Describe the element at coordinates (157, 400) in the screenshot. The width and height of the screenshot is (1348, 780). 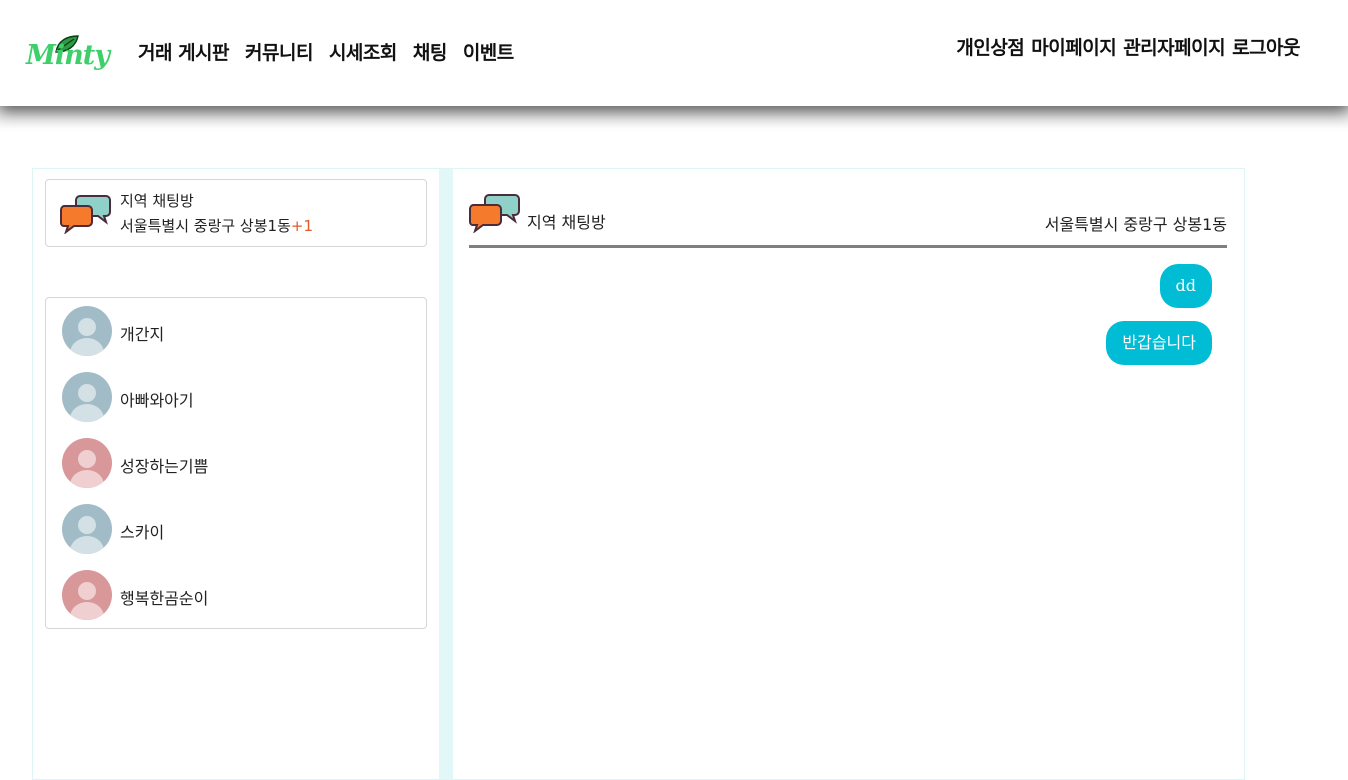
I see `user-name: 아빠와아기` at that location.